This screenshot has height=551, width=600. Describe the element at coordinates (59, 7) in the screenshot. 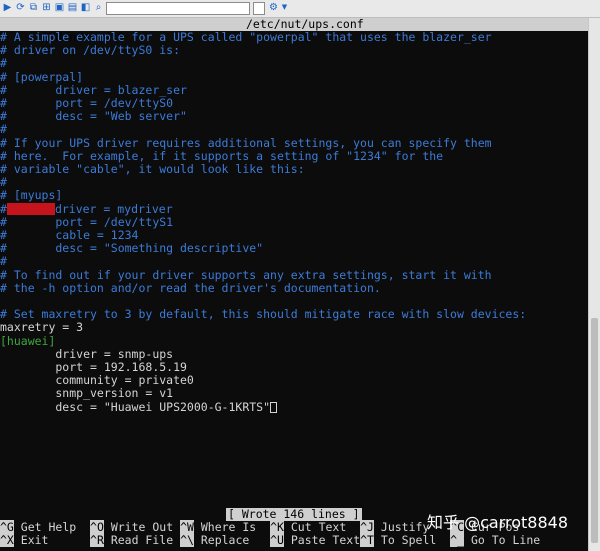

I see `select-icon: ▣` at that location.